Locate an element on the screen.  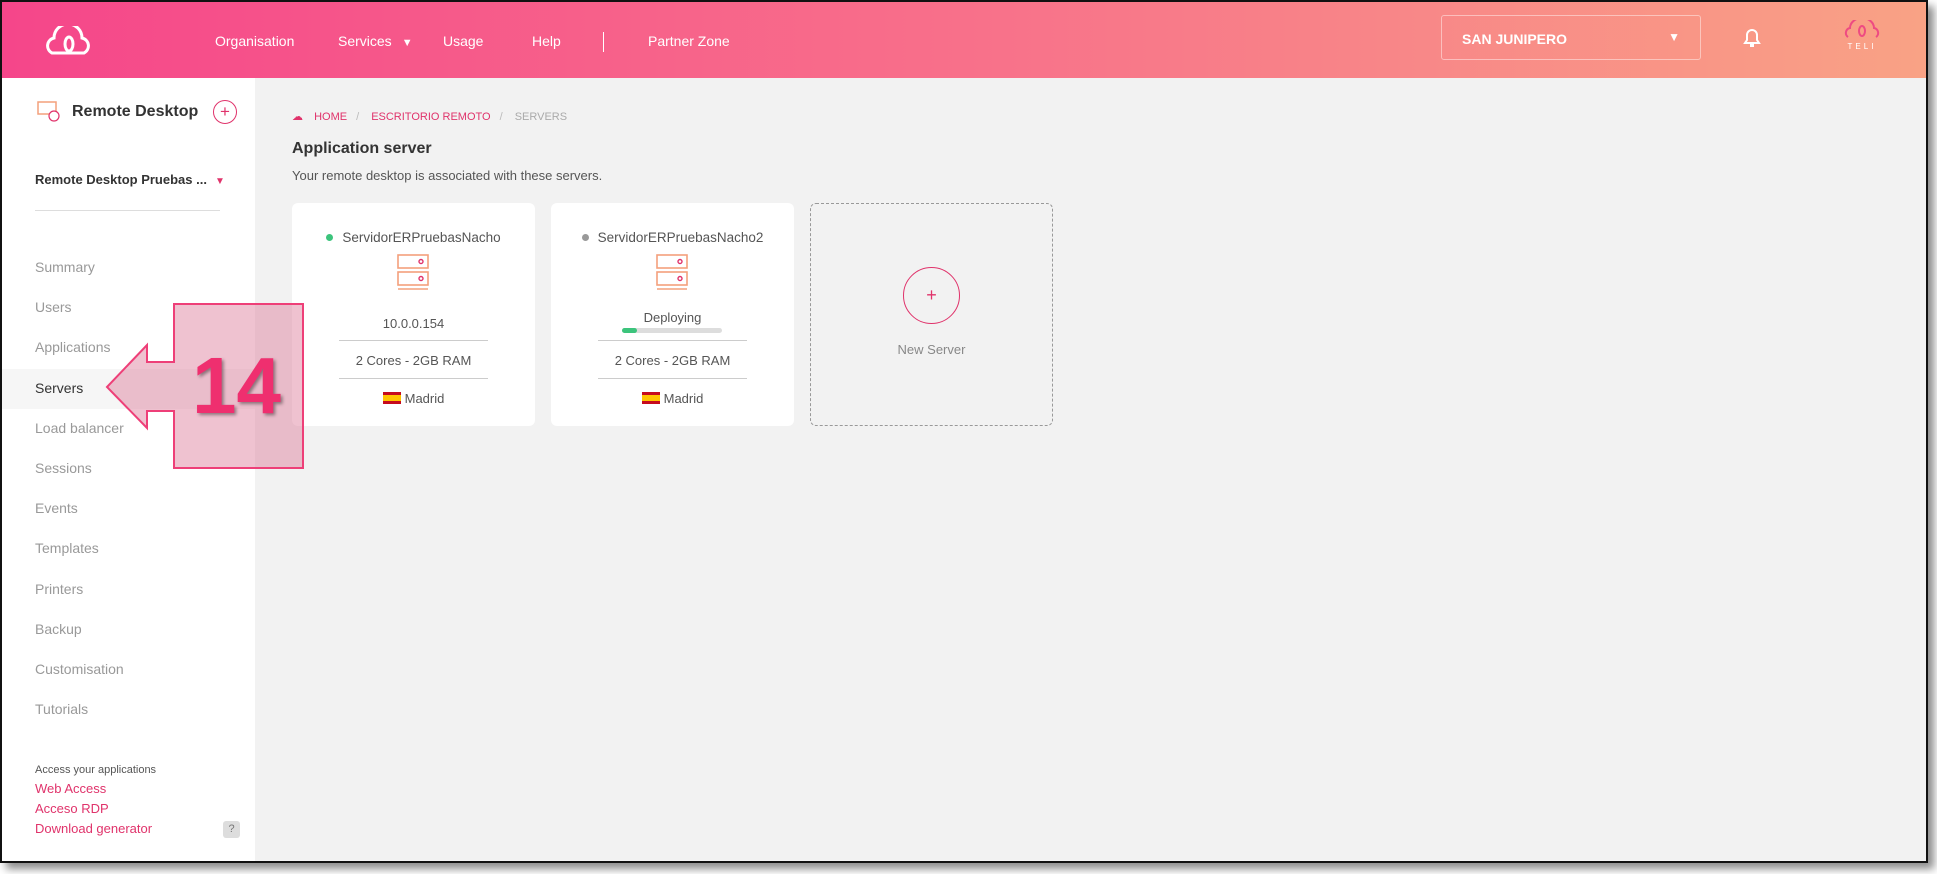
deploy-progress-fill is located at coordinates (629, 330).